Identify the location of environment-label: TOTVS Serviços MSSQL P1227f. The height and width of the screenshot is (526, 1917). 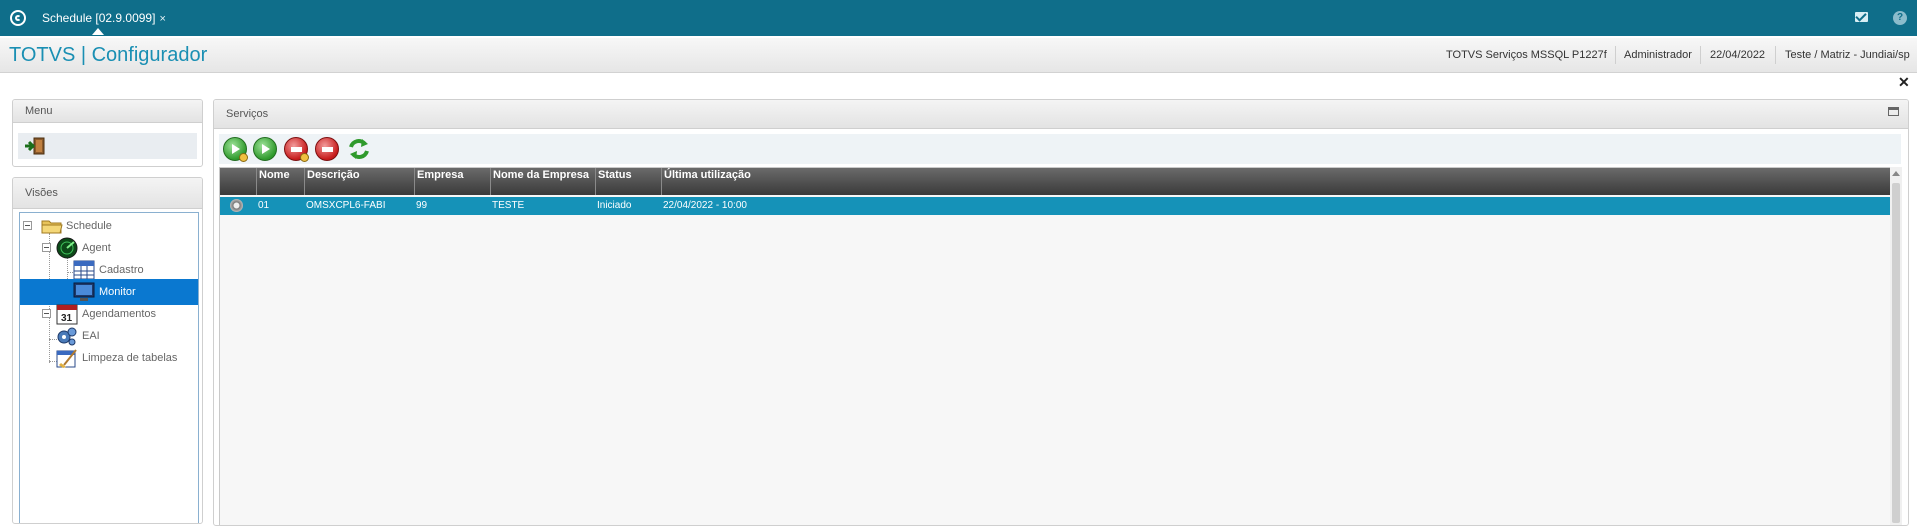
(1526, 55).